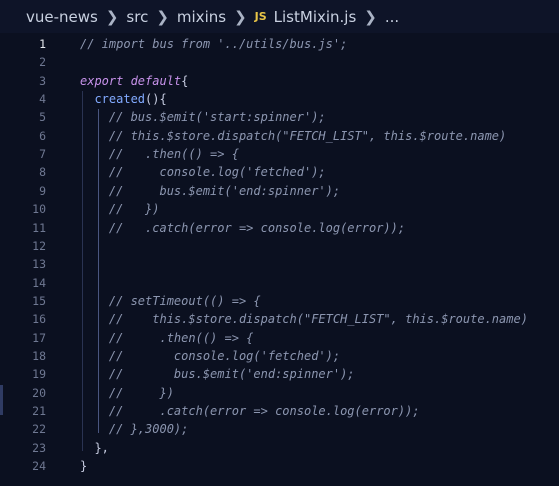  What do you see at coordinates (42, 117) in the screenshot?
I see `line-number: 5` at bounding box center [42, 117].